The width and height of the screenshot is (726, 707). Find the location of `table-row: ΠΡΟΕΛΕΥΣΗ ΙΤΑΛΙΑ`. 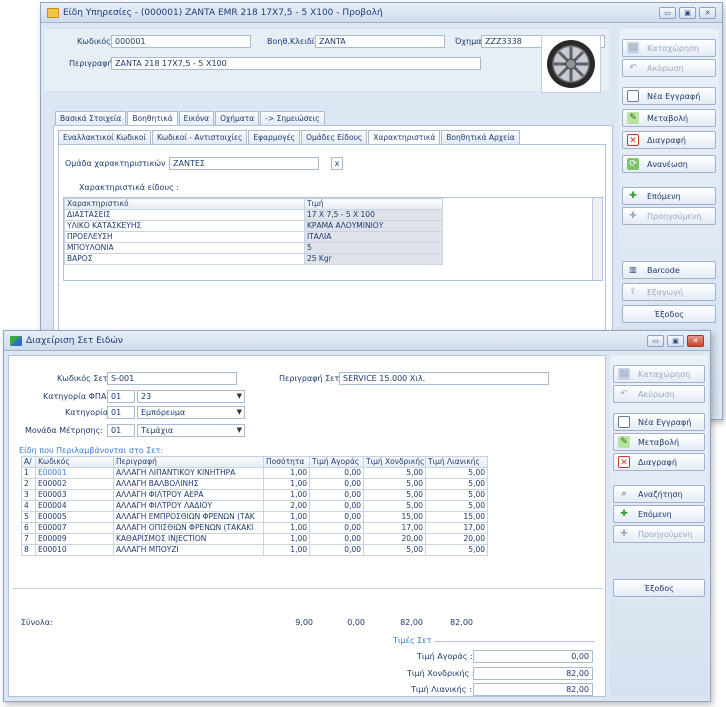

table-row: ΠΡΟΕΛΕΥΣΗ ΙΤΑΛΙΑ is located at coordinates (253, 237).